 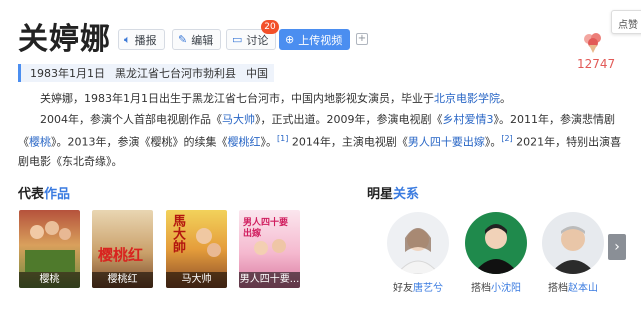 What do you see at coordinates (145, 40) in the screenshot?
I see `play-label: 播报` at bounding box center [145, 40].